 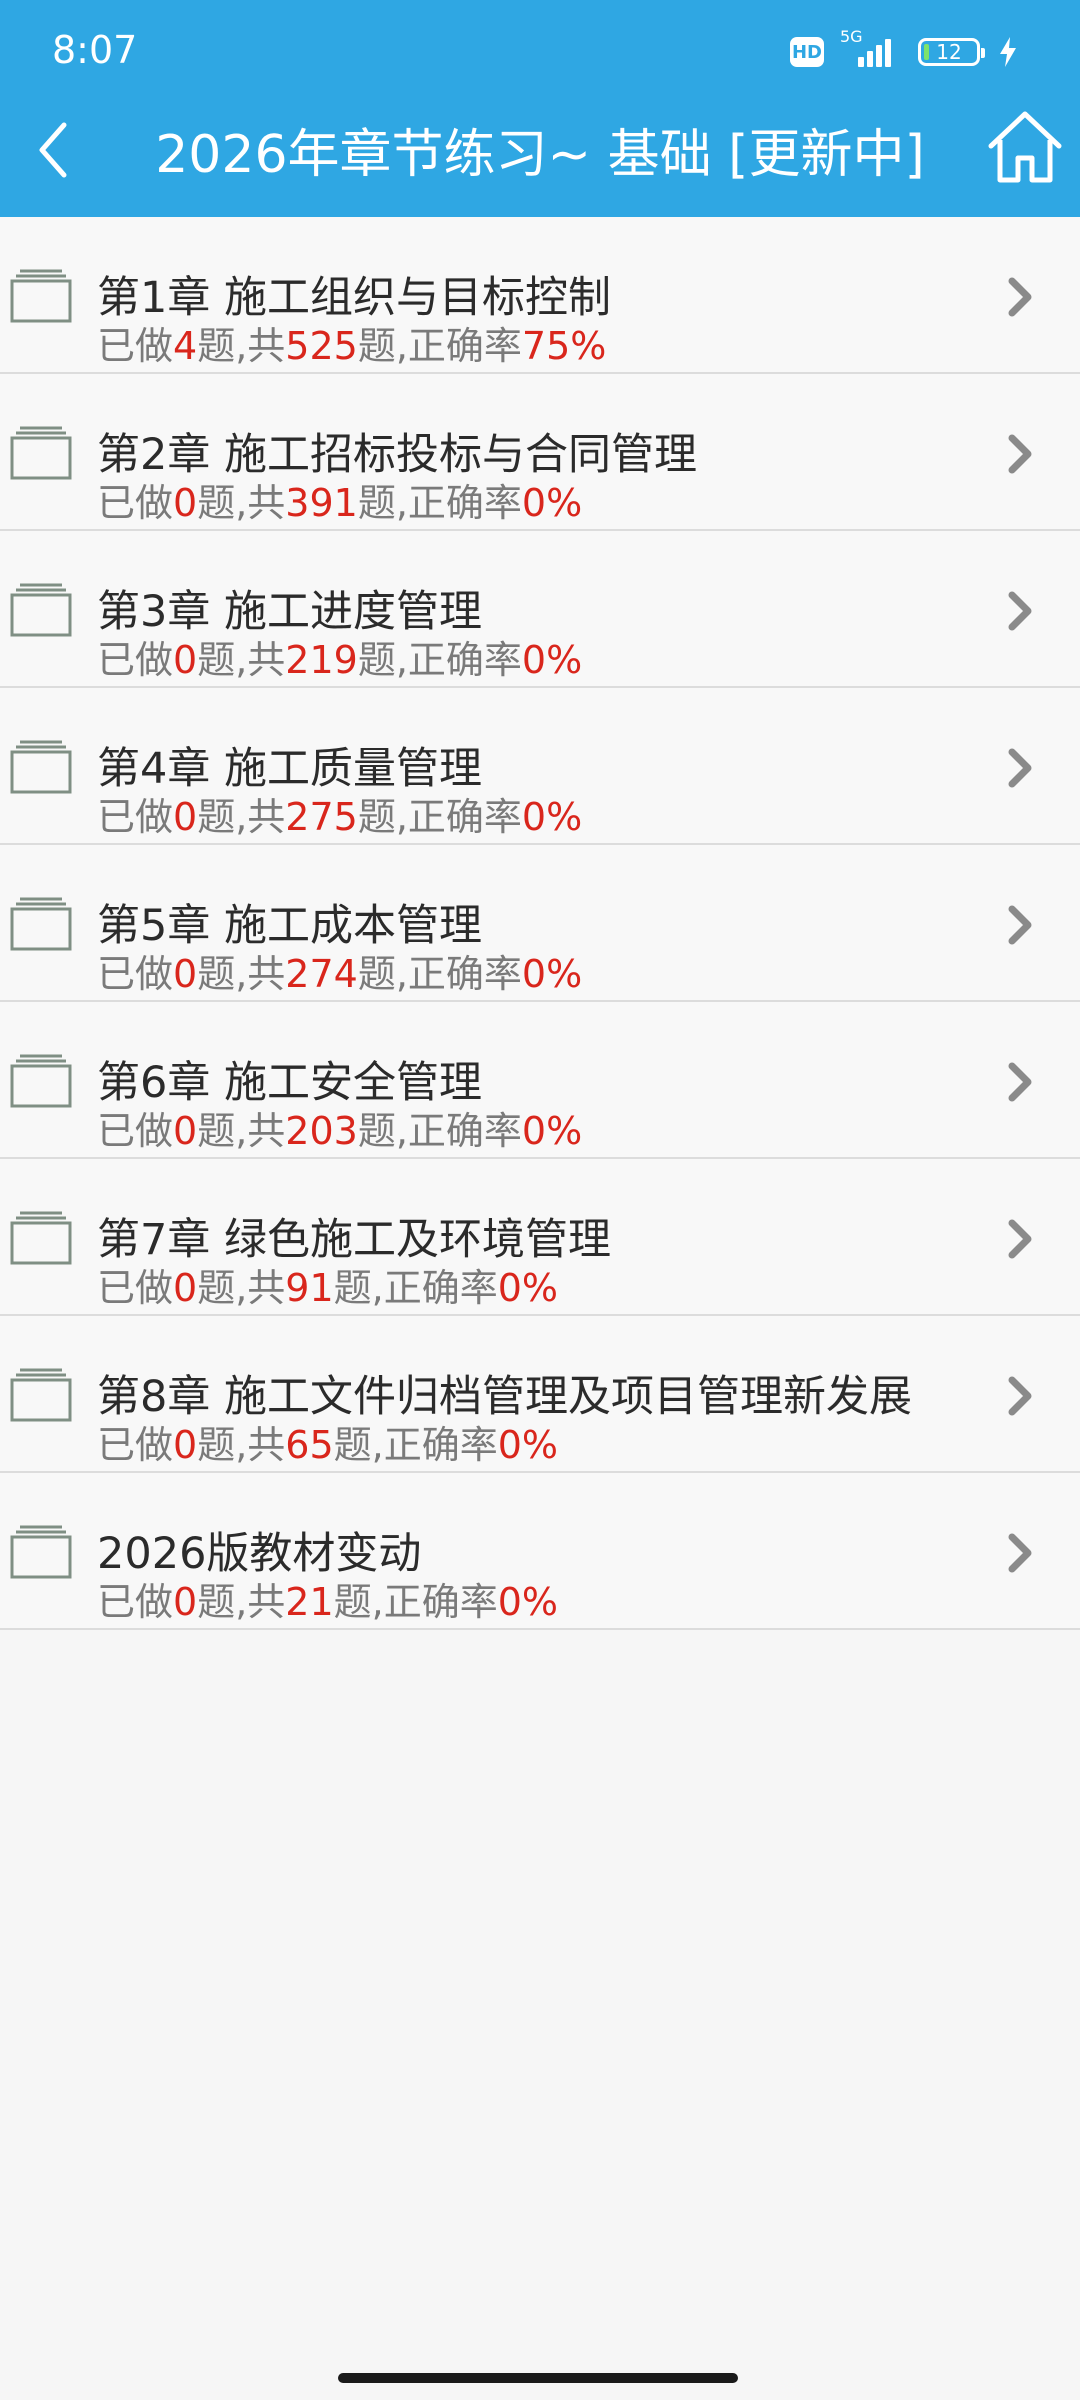 I want to click on app-header: 8:07 HD 5G 12 2026年章节练习~ 基础 [更新中], so click(x=540, y=108).